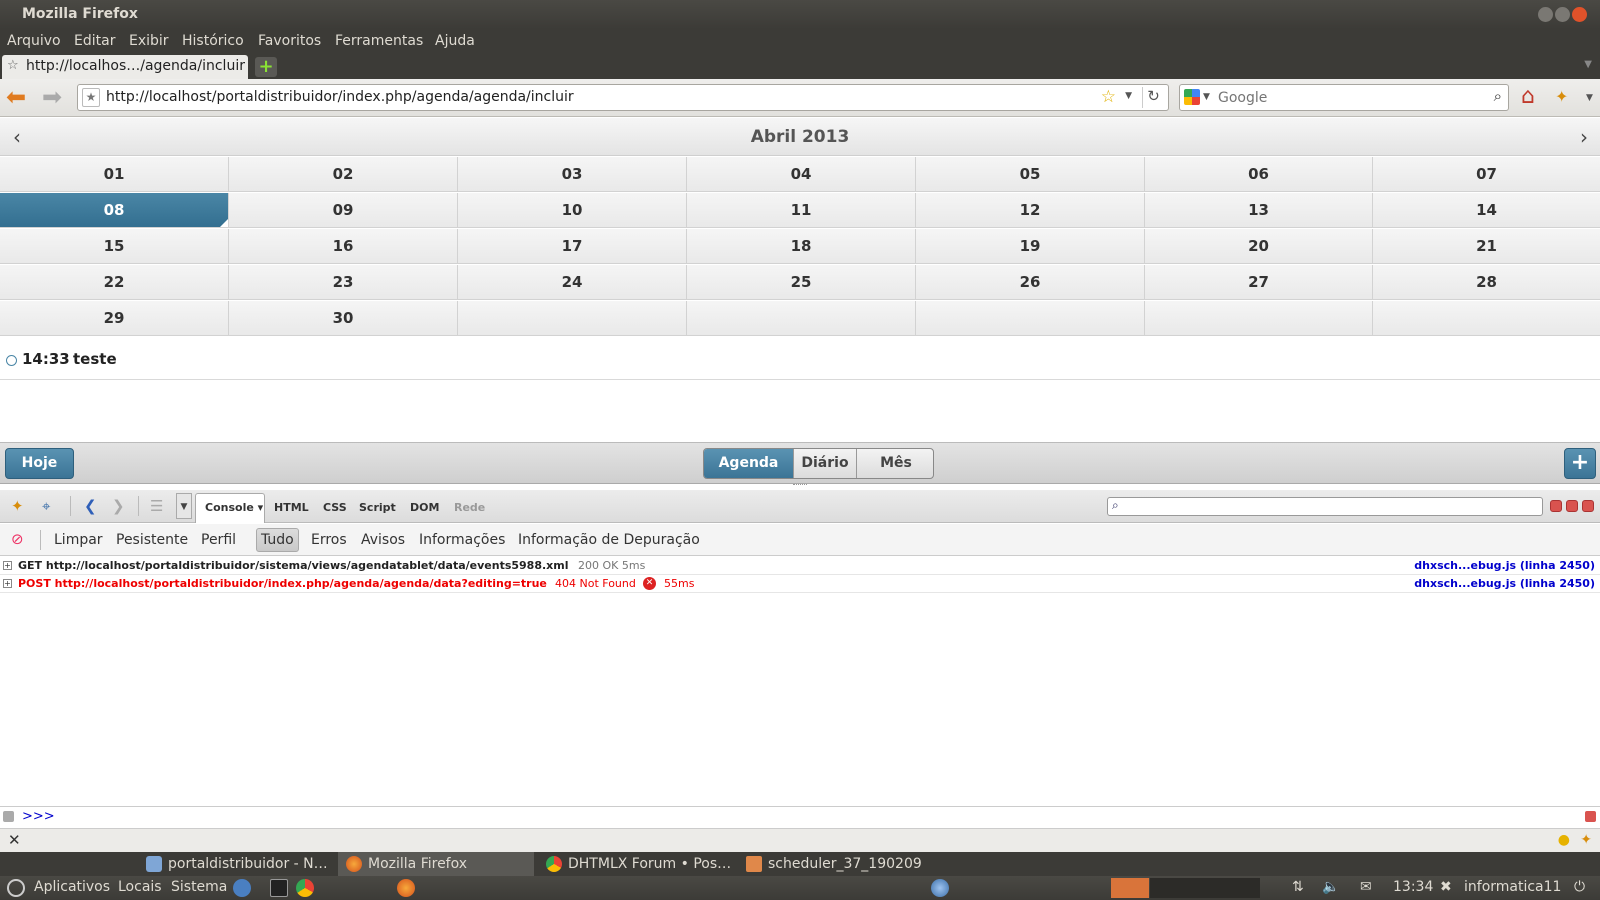 Image resolution: width=1600 pixels, height=900 pixels. I want to click on day-cell: 04, so click(801, 174).